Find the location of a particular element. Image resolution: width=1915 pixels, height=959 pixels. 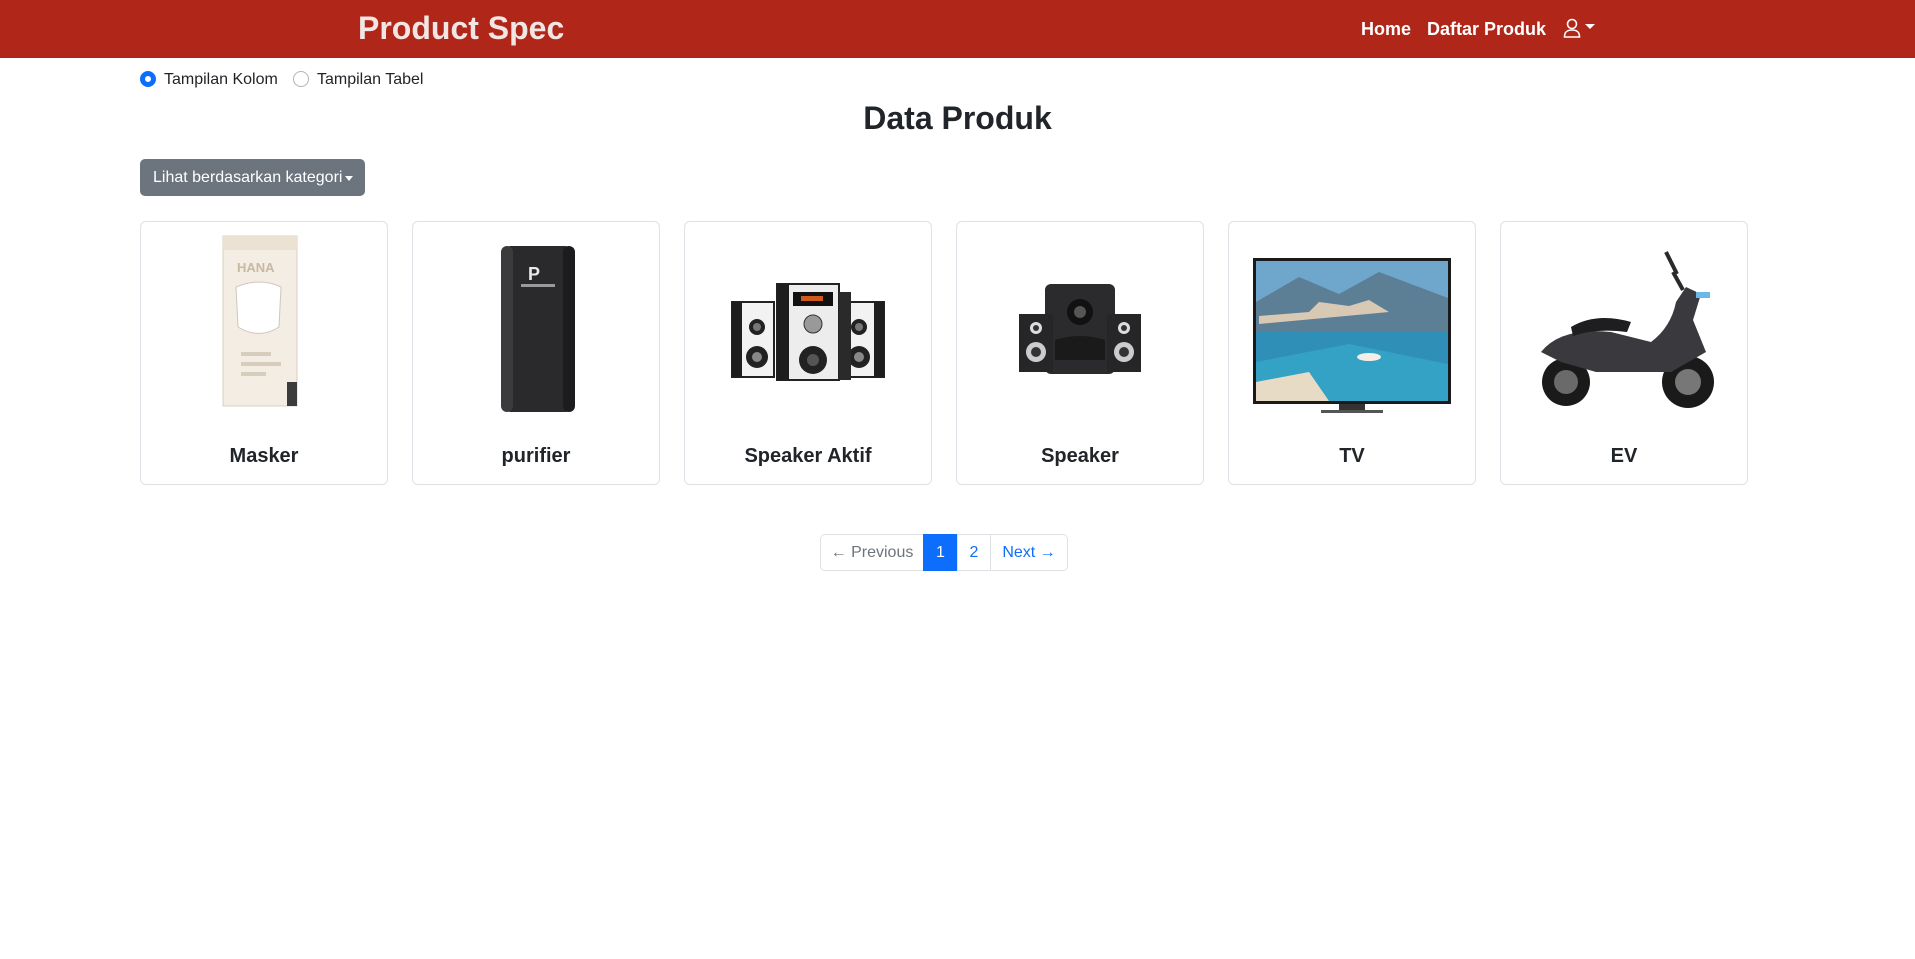

pagination-page-2: 2 is located at coordinates (974, 552).